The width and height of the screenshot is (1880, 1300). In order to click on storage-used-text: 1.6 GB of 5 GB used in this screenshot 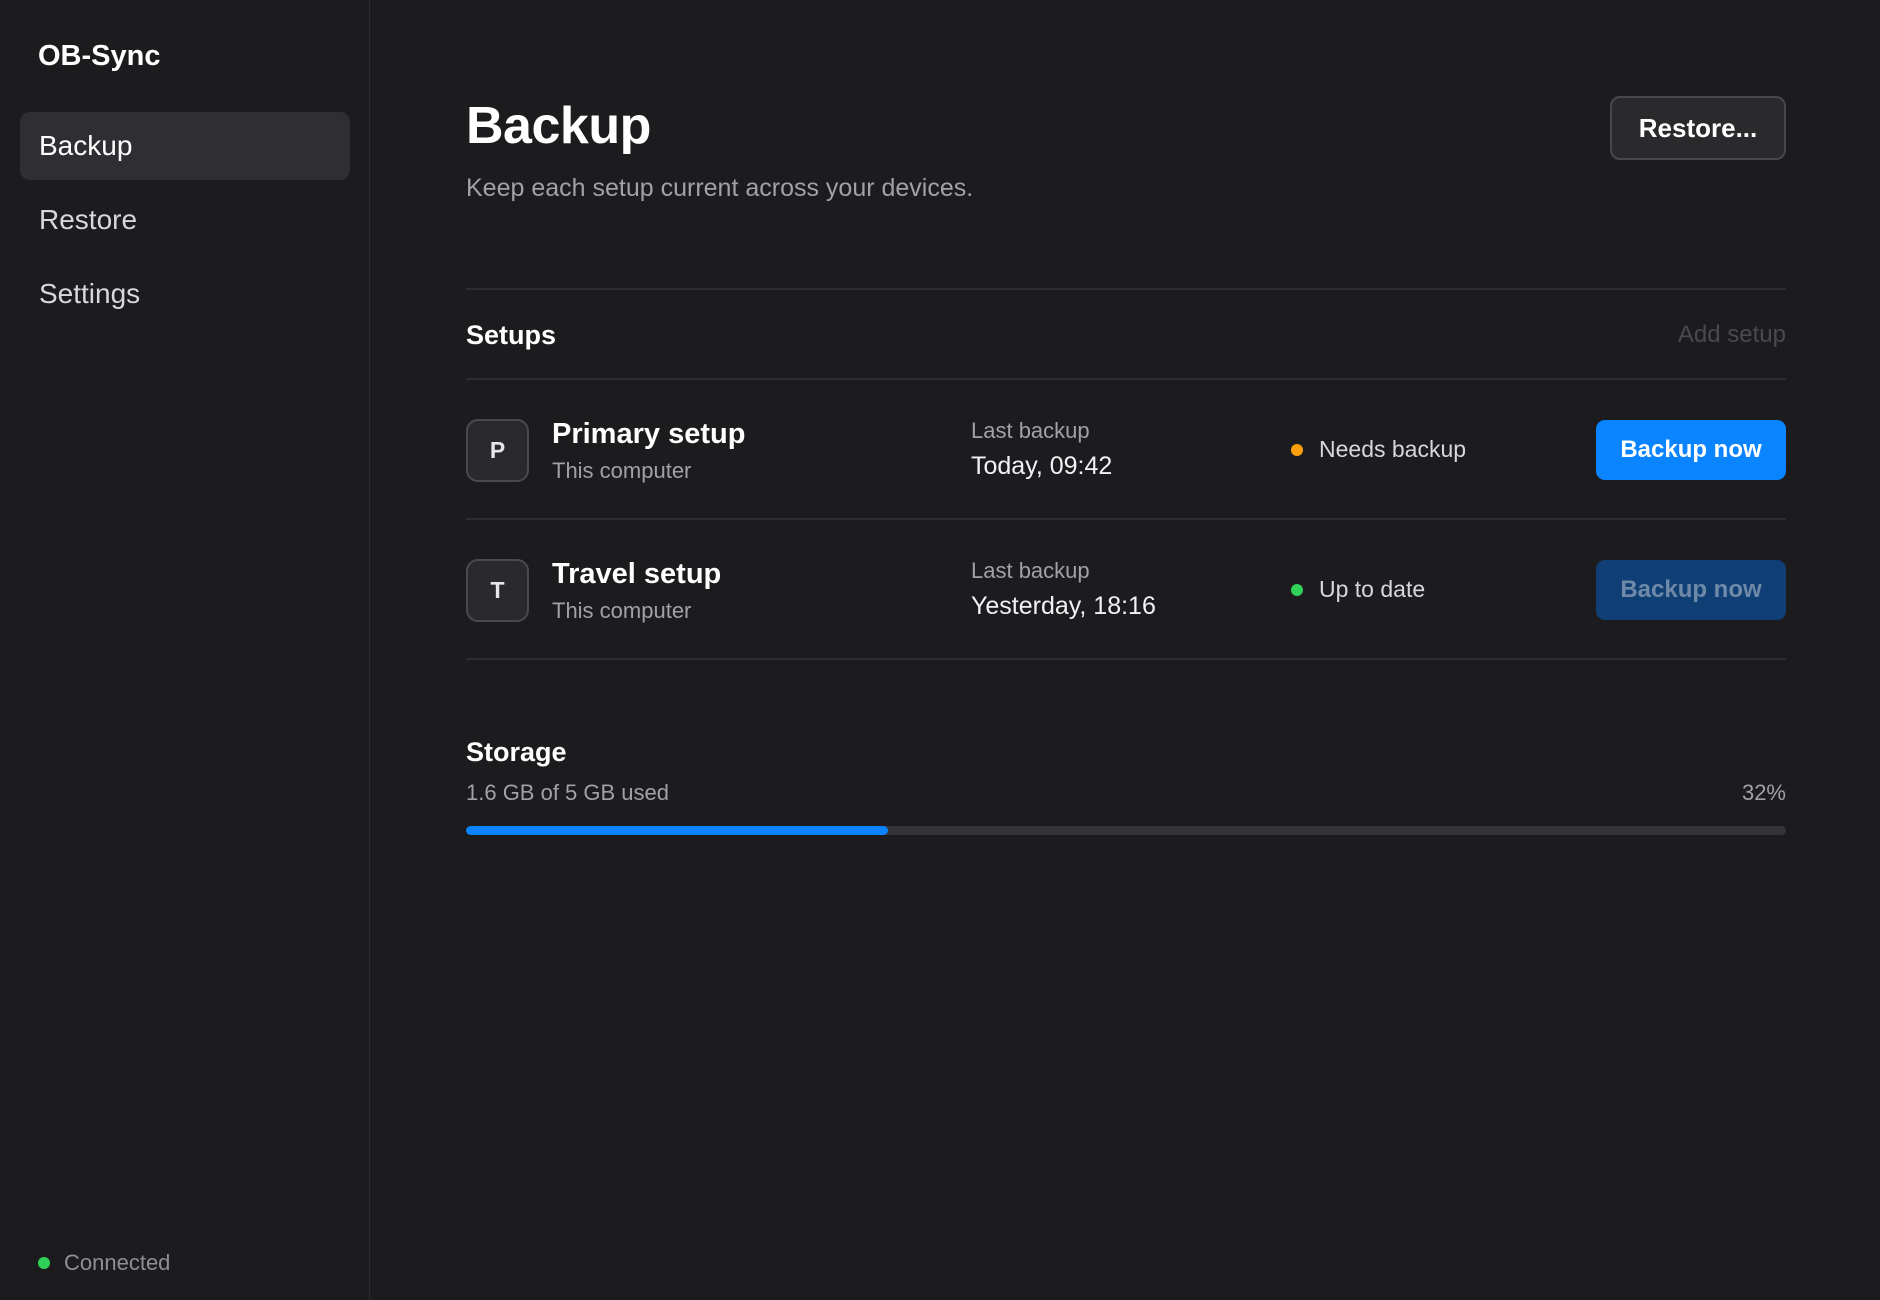, I will do `click(568, 792)`.